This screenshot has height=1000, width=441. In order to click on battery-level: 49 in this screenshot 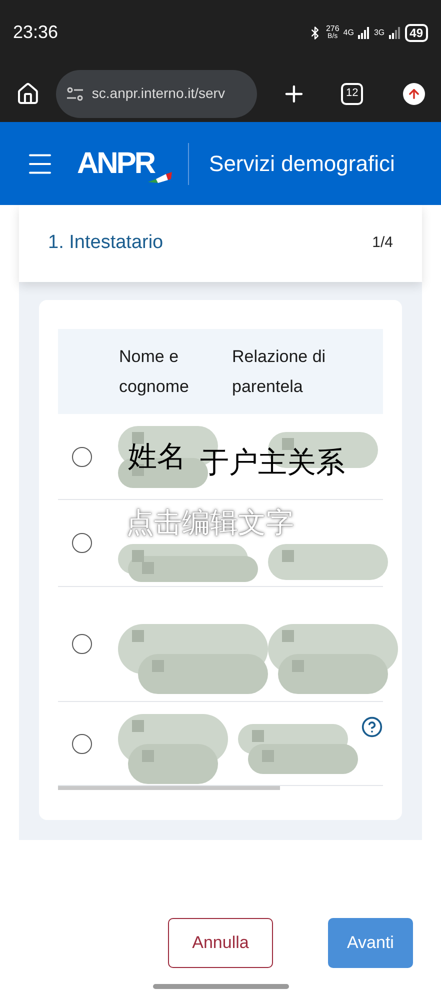, I will do `click(416, 33)`.